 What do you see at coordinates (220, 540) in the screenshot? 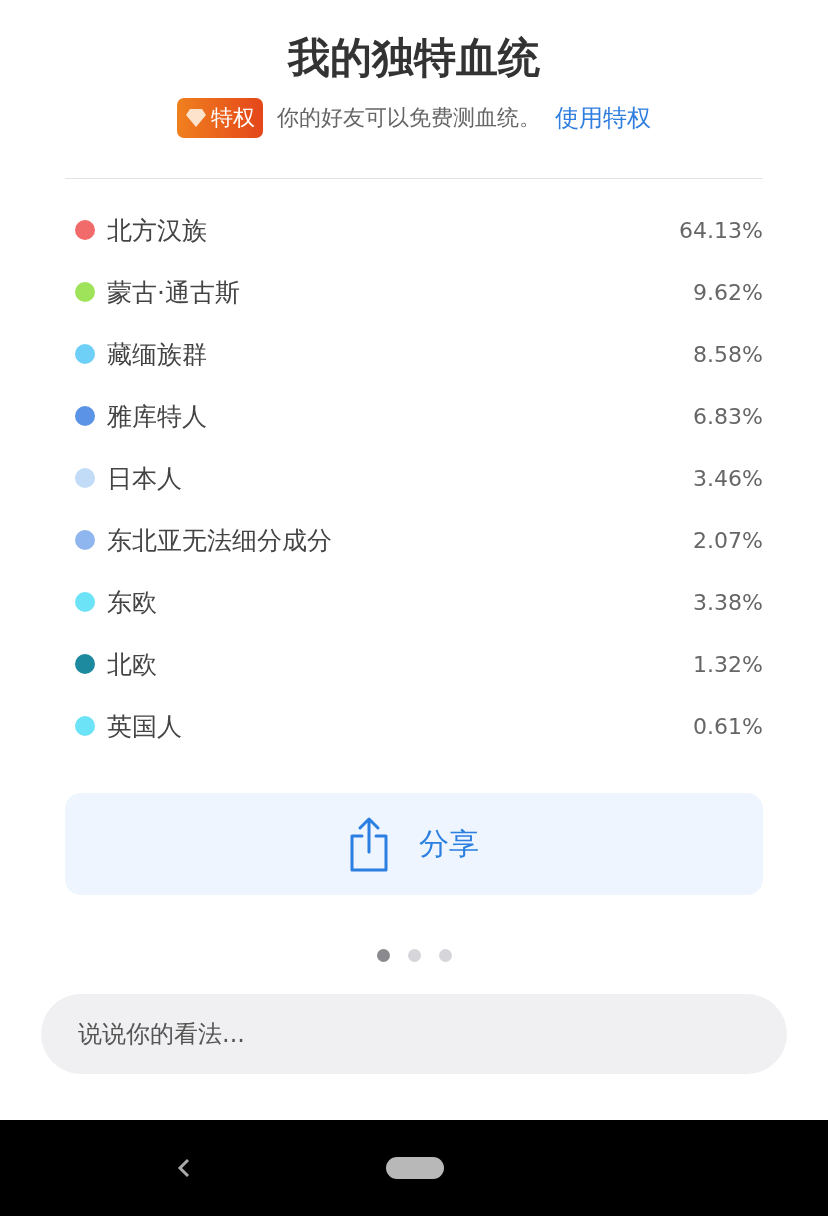
I see `ancestry-name: 东北亚无法细分成分` at bounding box center [220, 540].